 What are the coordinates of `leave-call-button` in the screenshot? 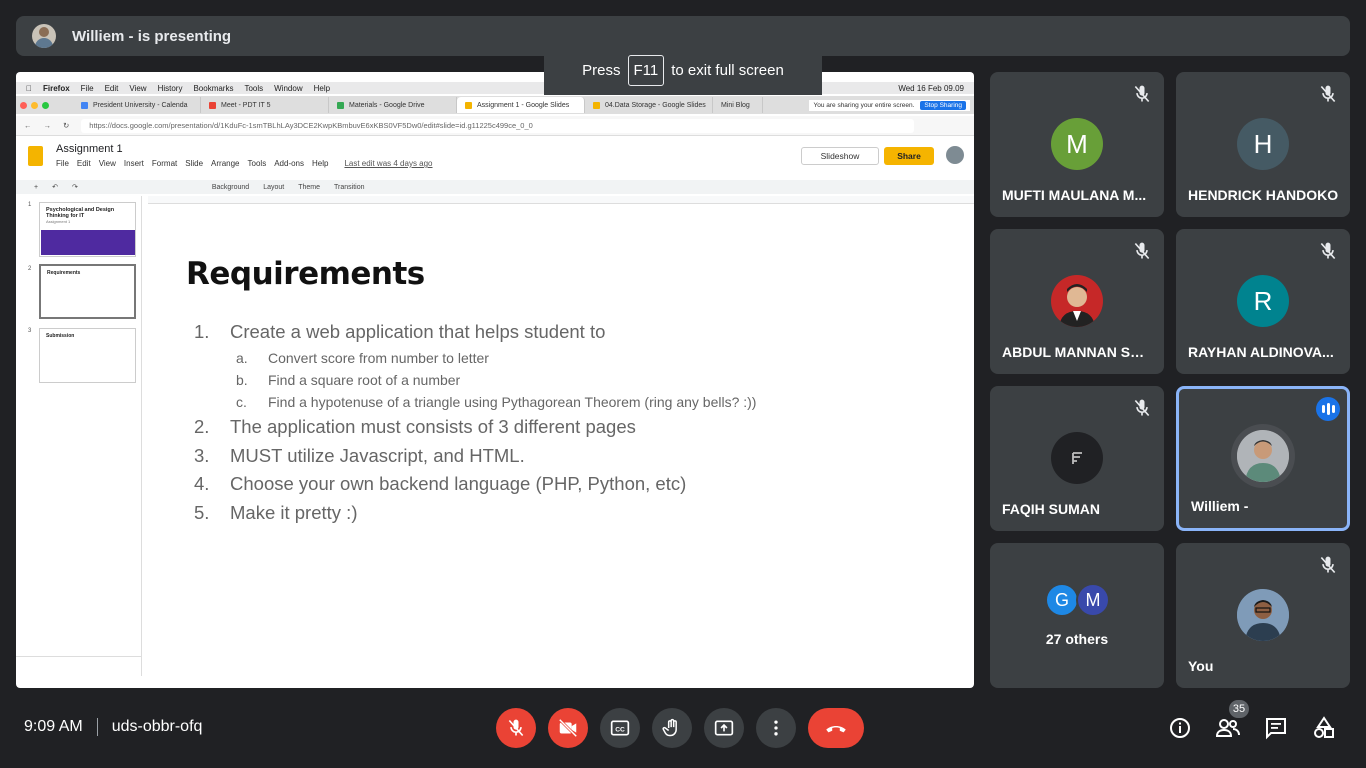 It's located at (836, 728).